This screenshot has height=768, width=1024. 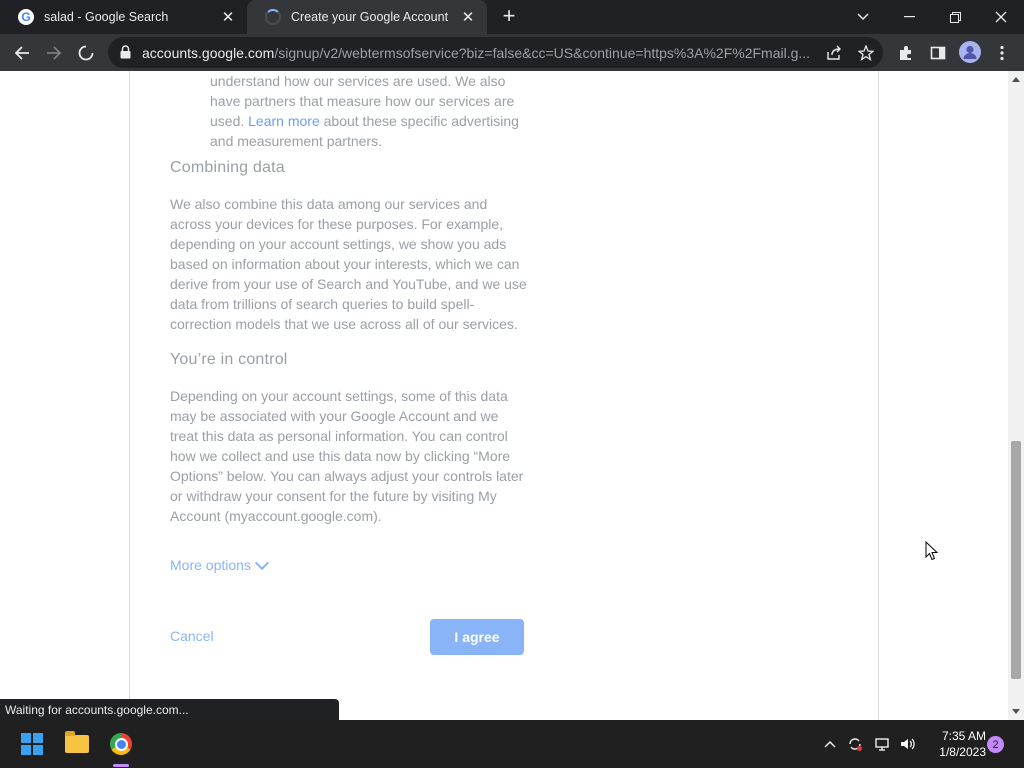 I want to click on show-hidden-icons-button, so click(x=830, y=744).